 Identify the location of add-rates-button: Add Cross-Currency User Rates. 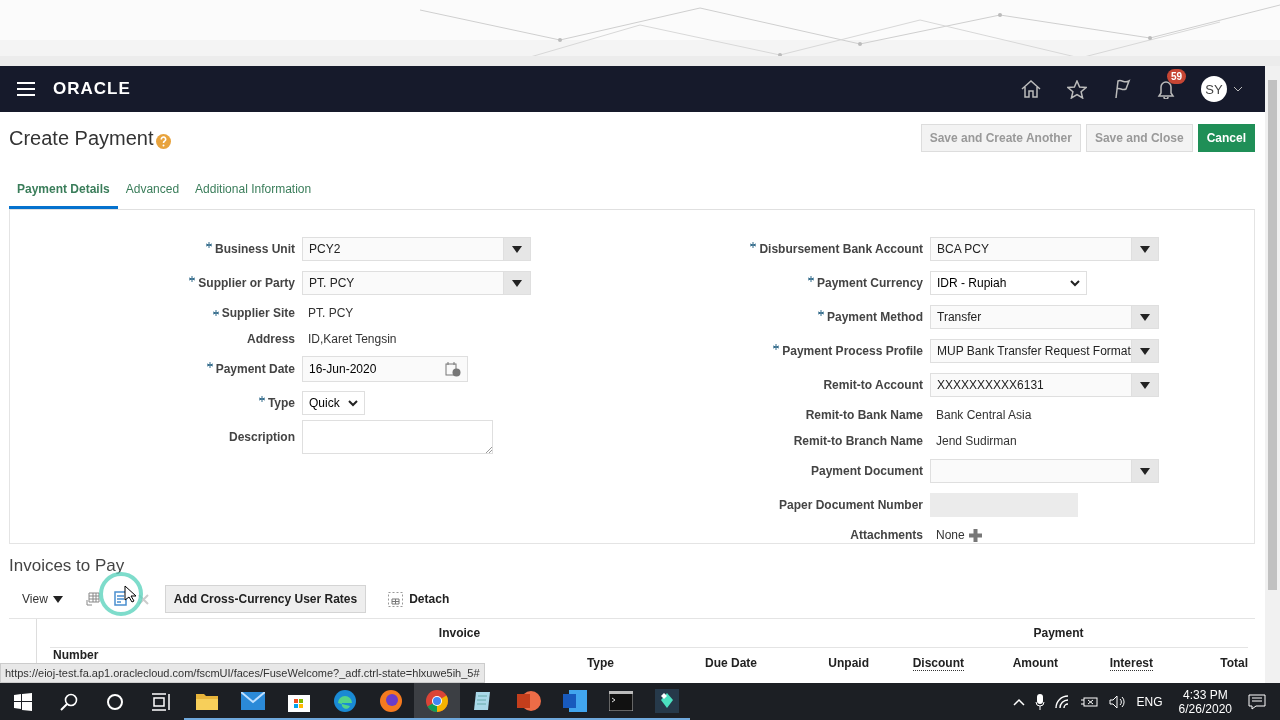
(265, 599).